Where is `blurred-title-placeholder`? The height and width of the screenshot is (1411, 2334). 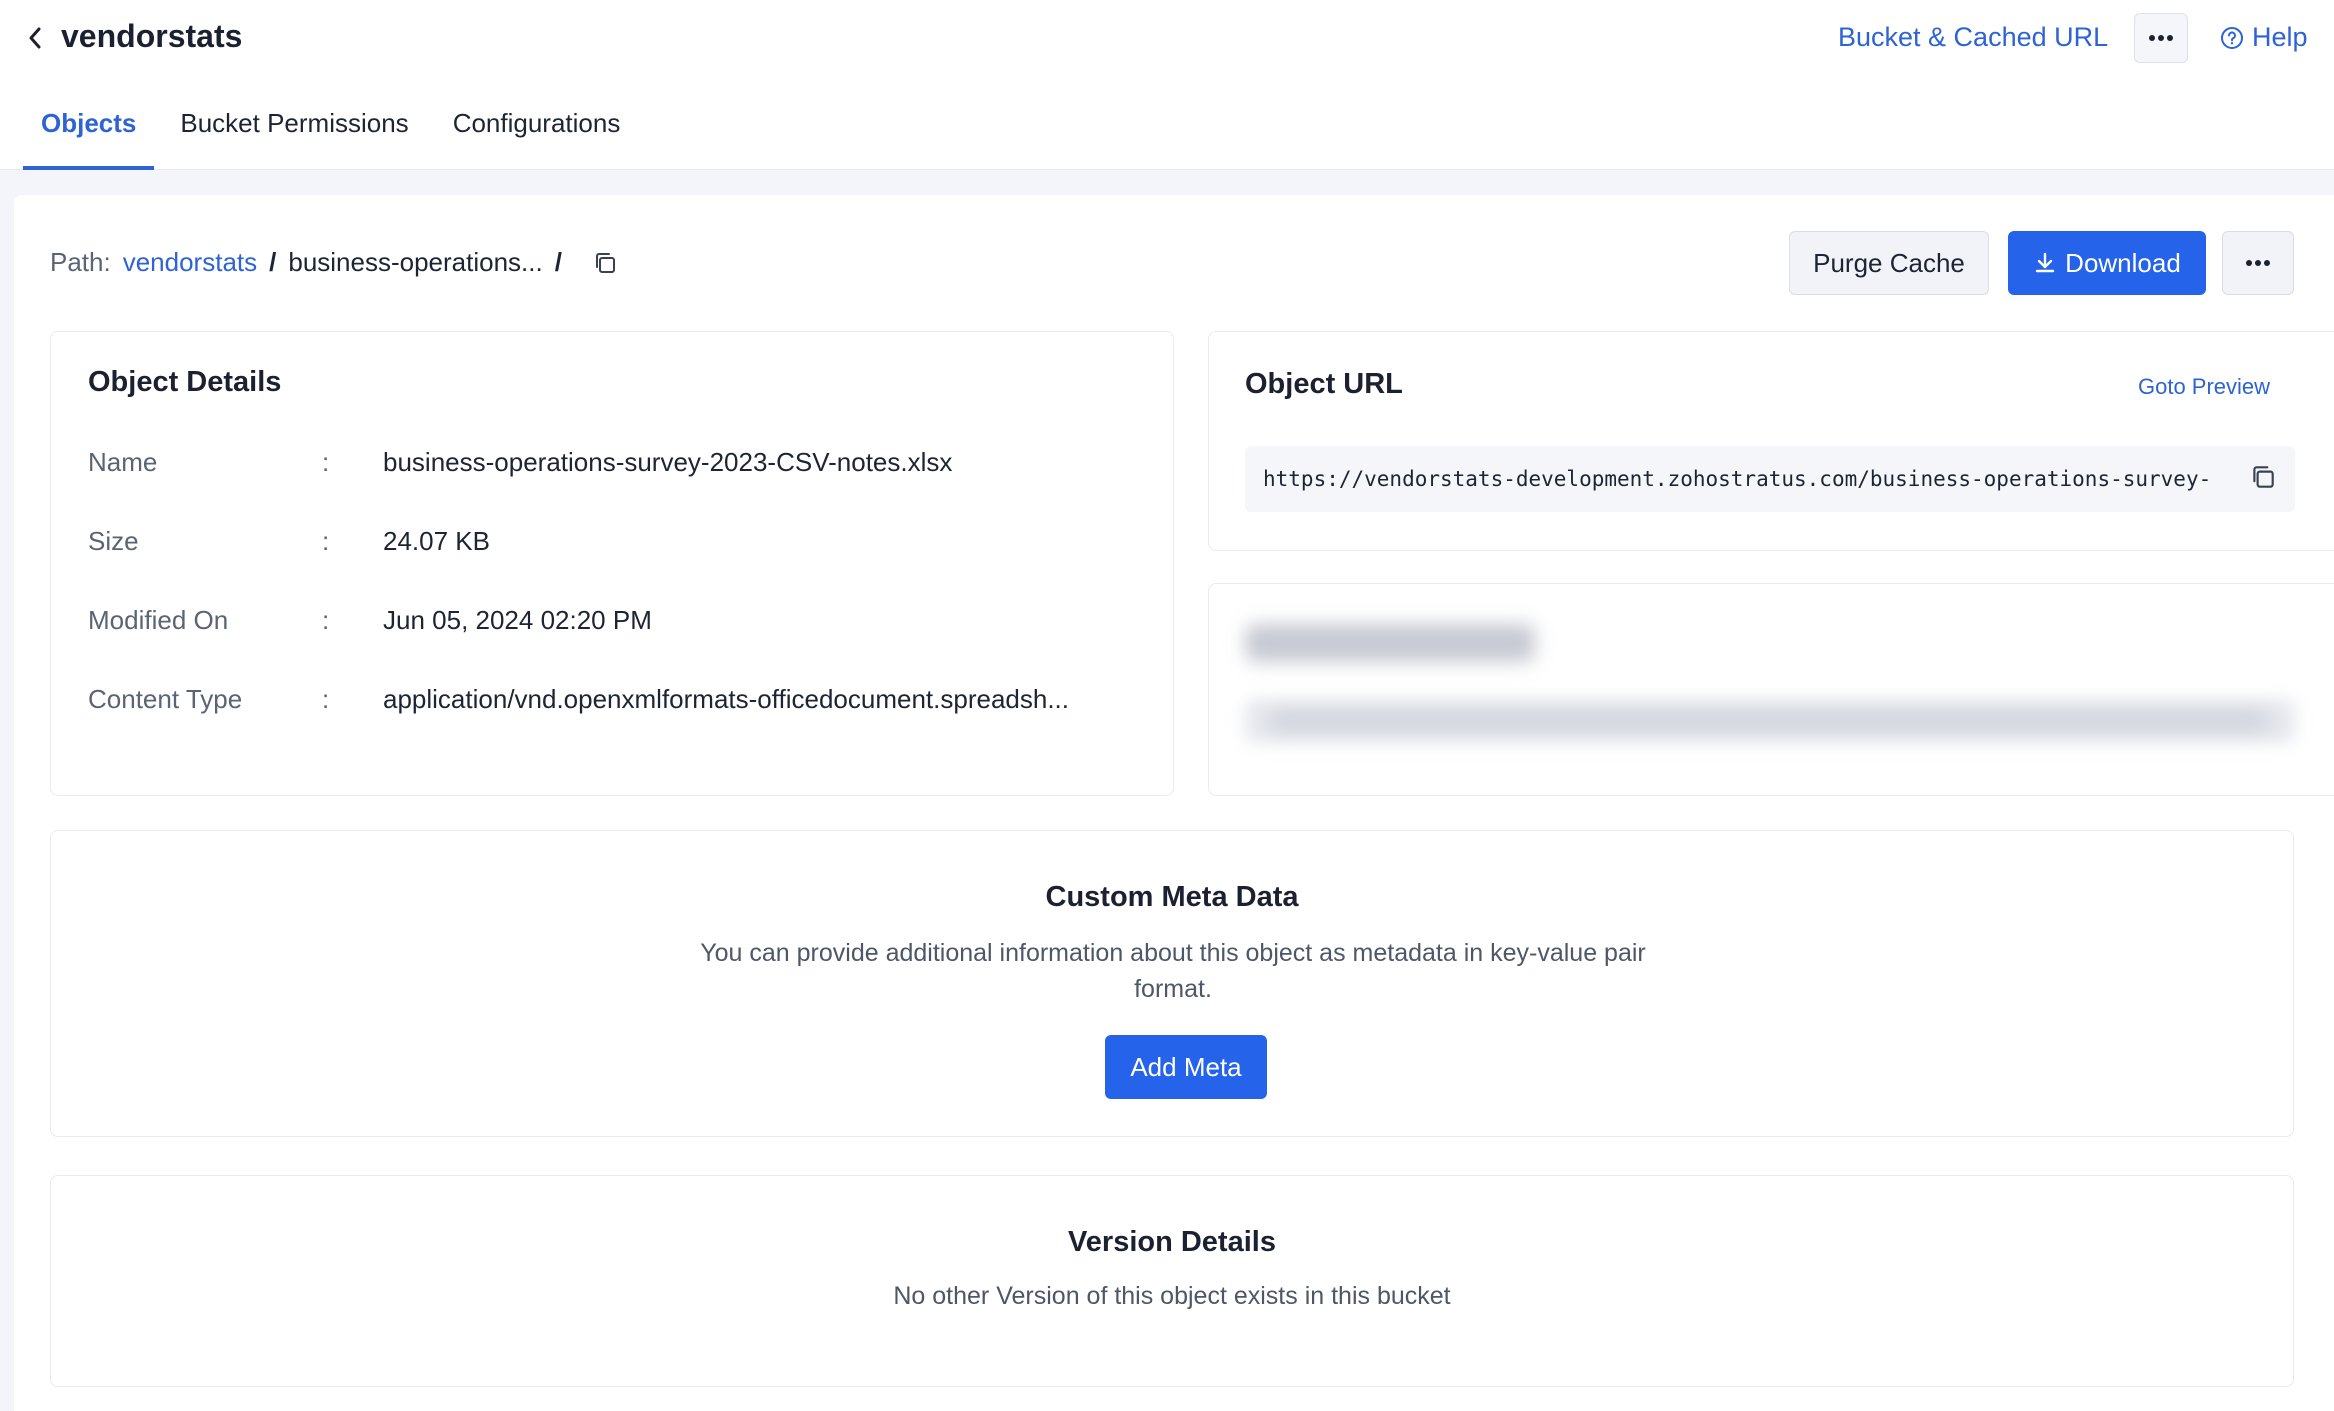 blurred-title-placeholder is located at coordinates (1390, 643).